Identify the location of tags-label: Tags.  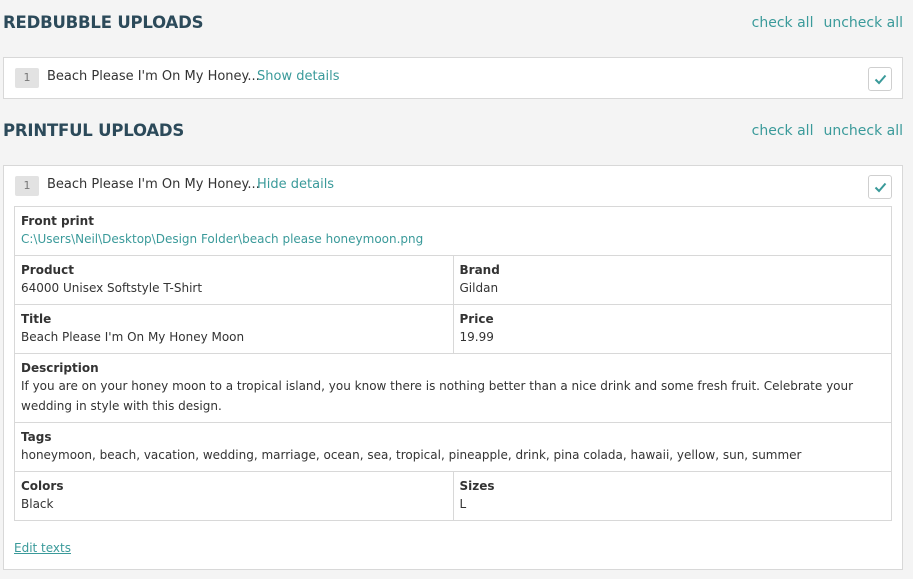
(36, 437).